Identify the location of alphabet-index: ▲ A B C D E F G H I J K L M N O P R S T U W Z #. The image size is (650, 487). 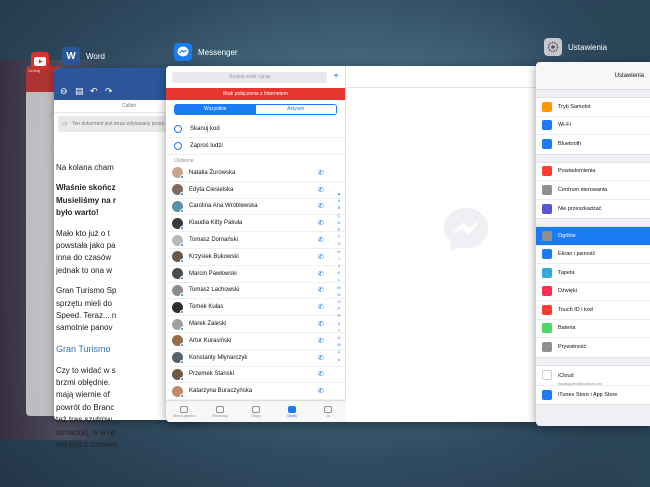
(339, 276).